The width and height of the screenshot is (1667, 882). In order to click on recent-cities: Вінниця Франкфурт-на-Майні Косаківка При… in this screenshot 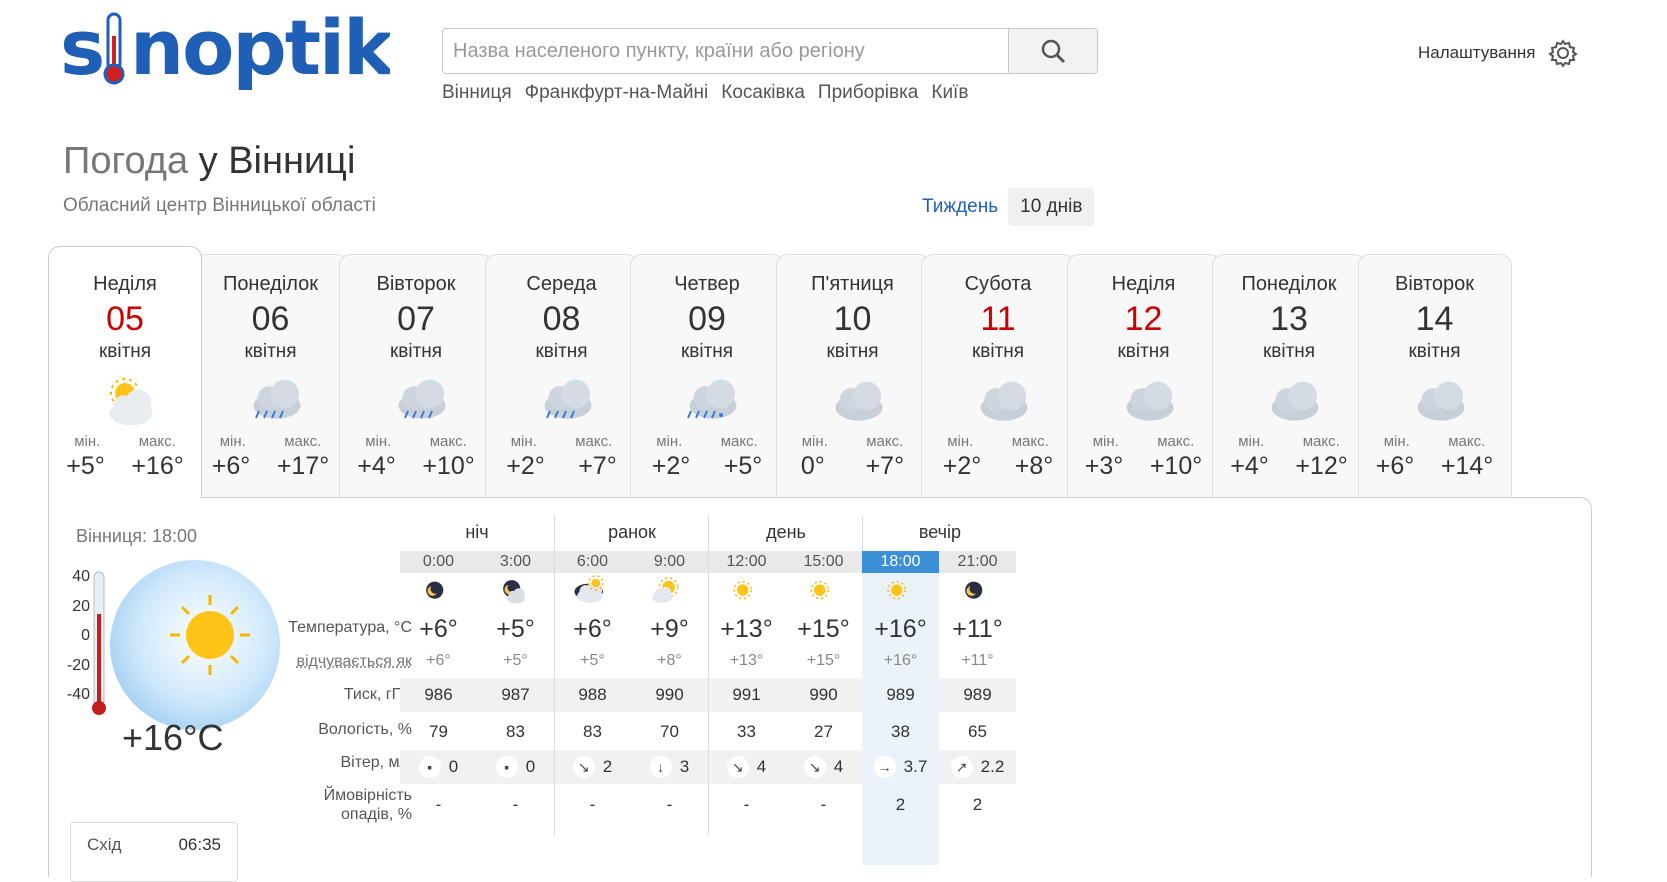, I will do `click(705, 93)`.